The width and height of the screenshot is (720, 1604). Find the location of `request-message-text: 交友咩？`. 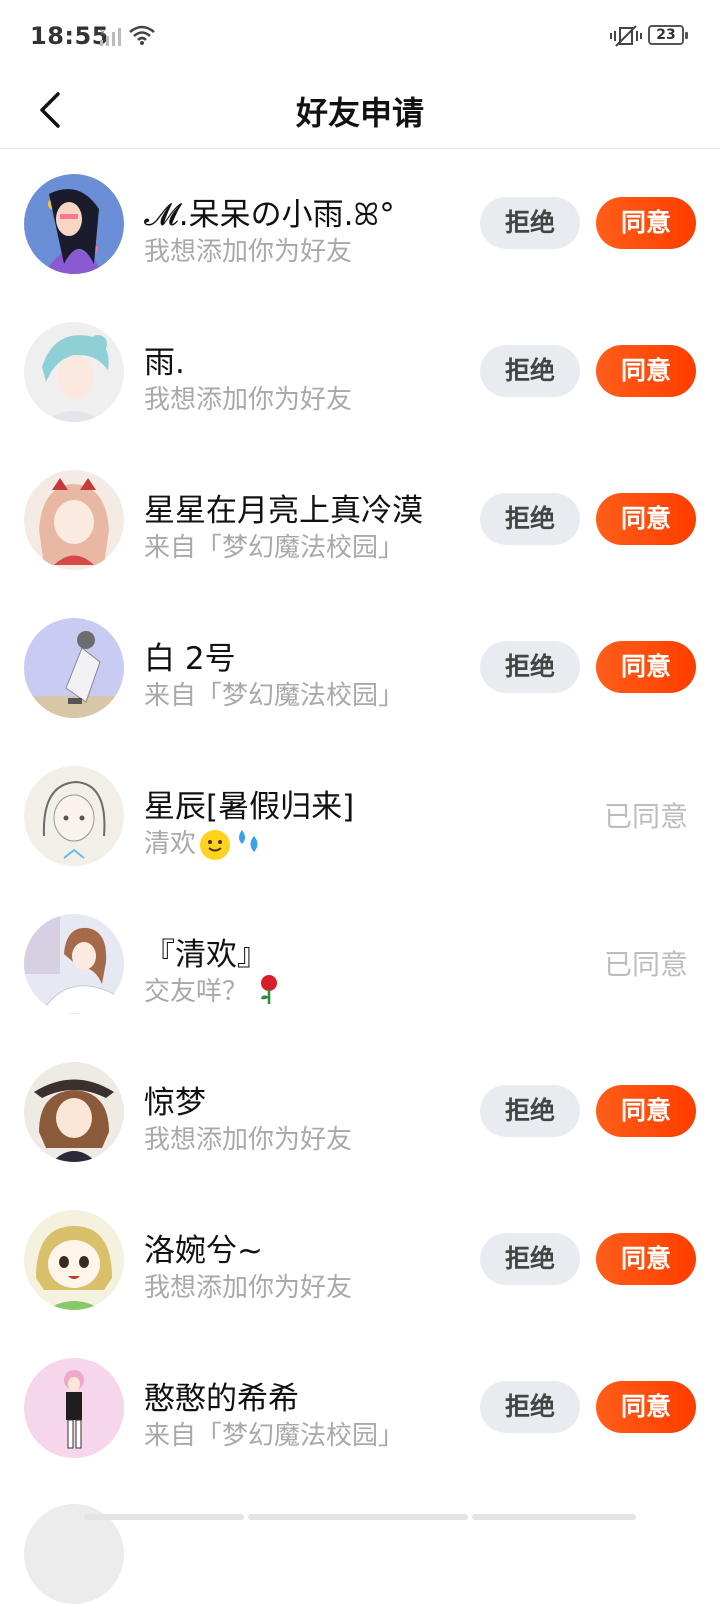

request-message-text: 交友咩？ is located at coordinates (196, 992).